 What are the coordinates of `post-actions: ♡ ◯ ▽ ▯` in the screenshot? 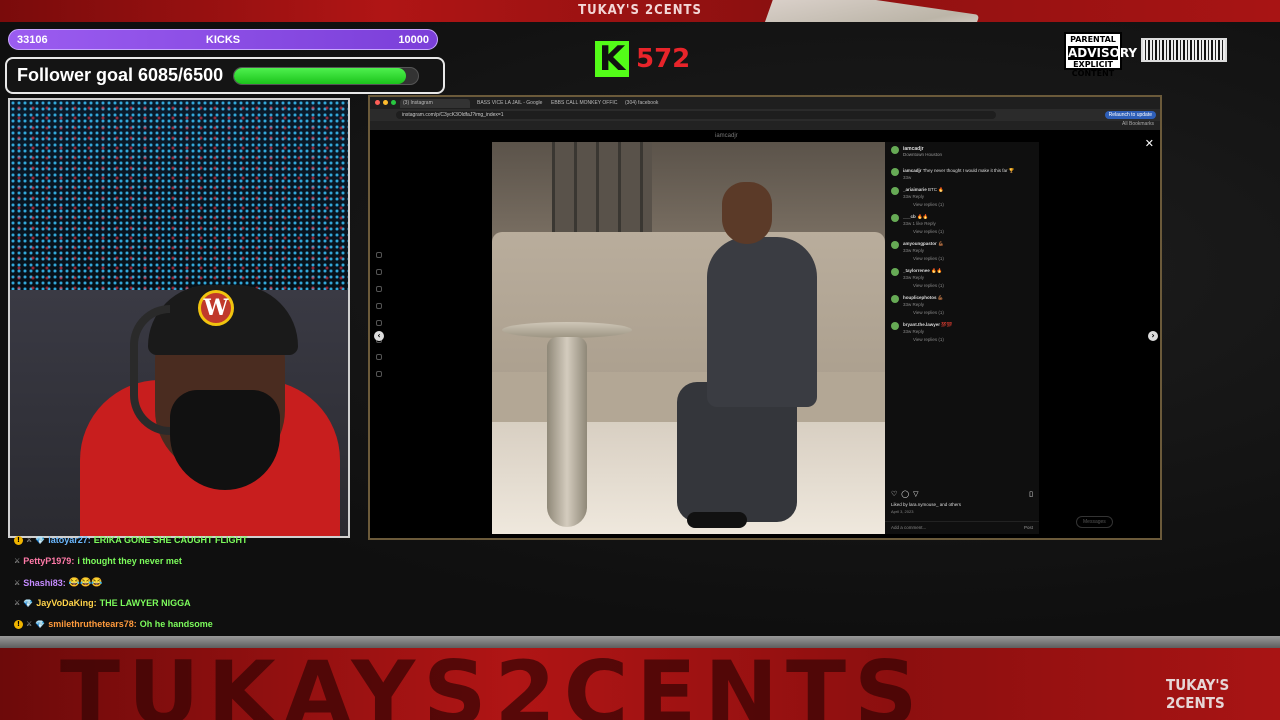 It's located at (962, 494).